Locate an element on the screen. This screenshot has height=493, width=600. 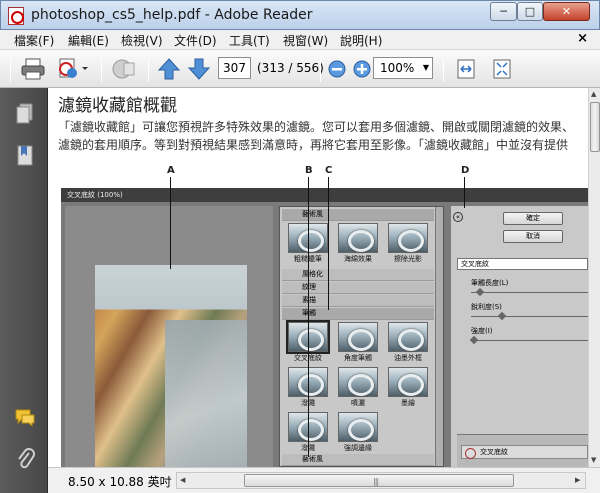
figure-param-label: 強度(I) is located at coordinates (482, 331).